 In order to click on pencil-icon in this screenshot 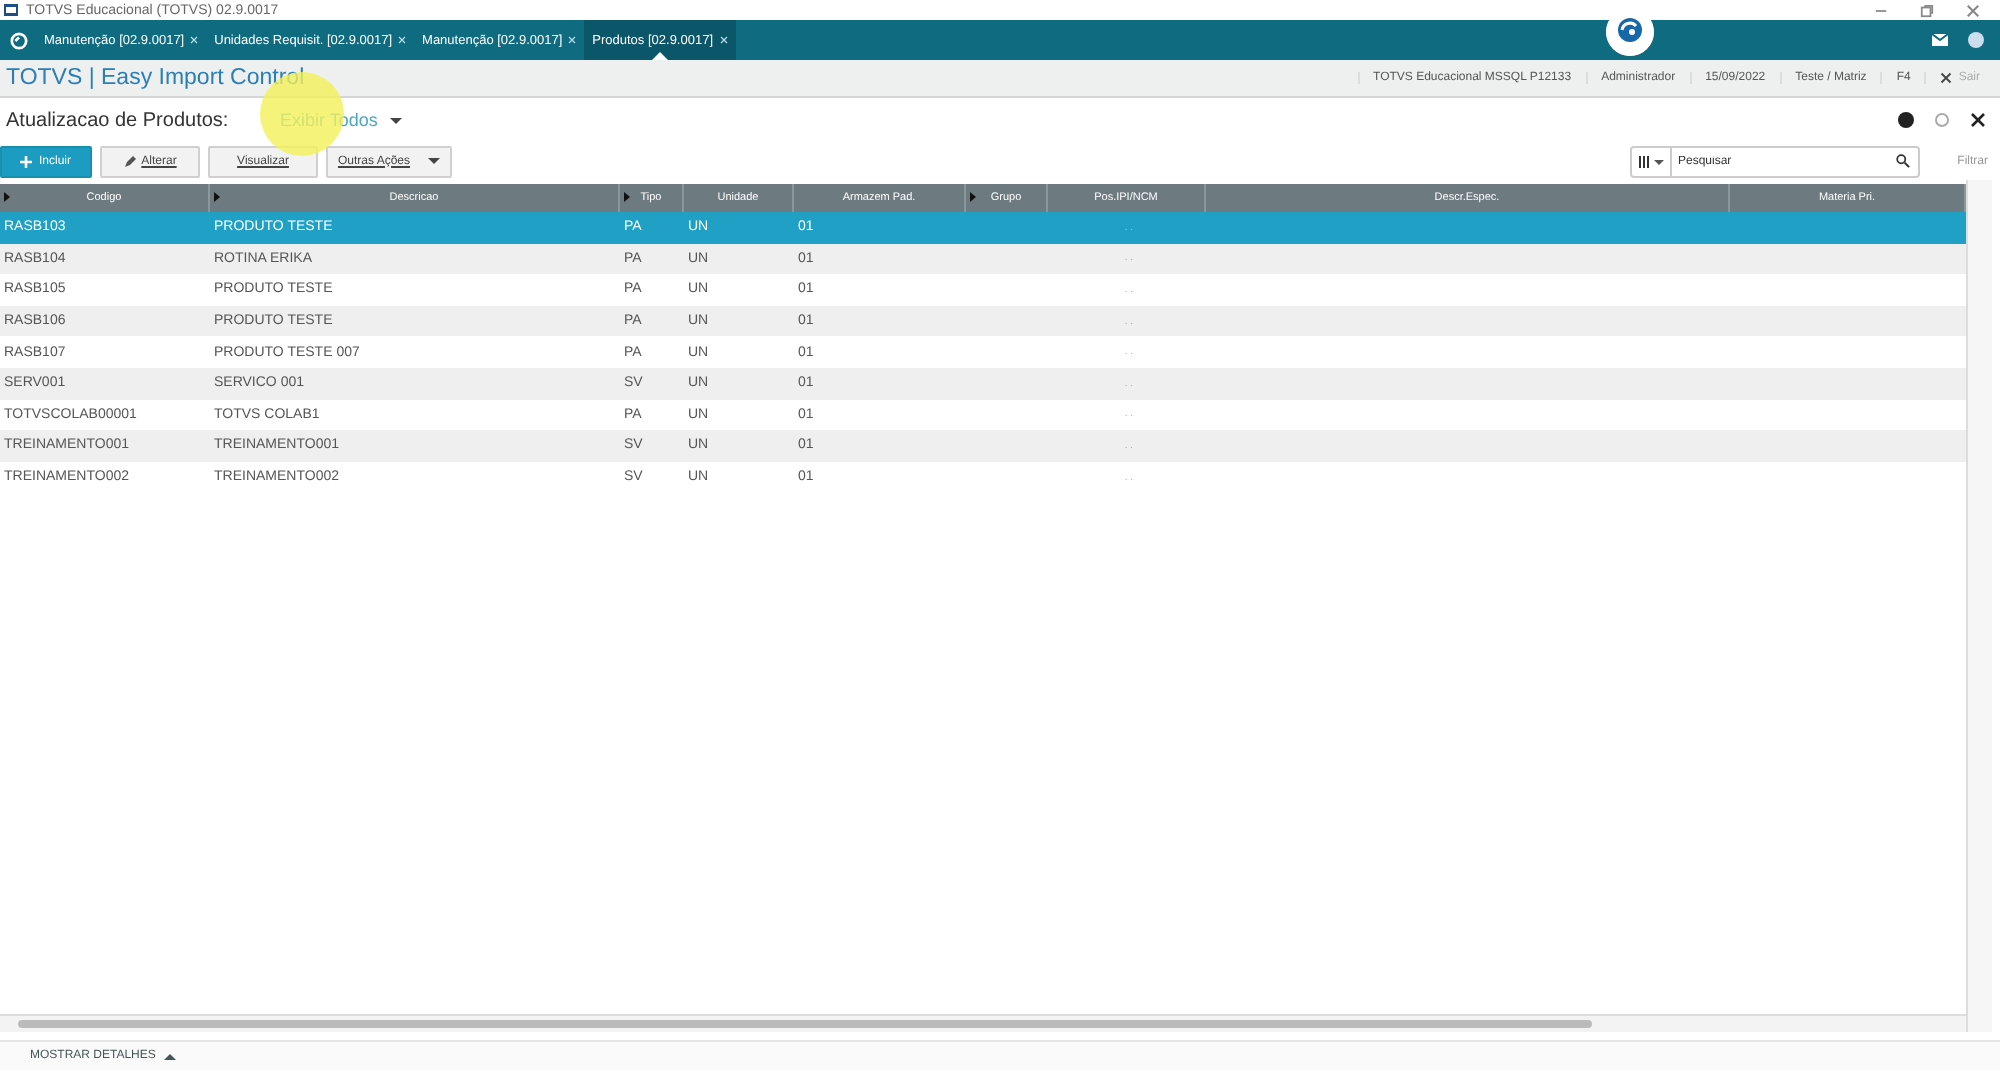, I will do `click(129, 161)`.